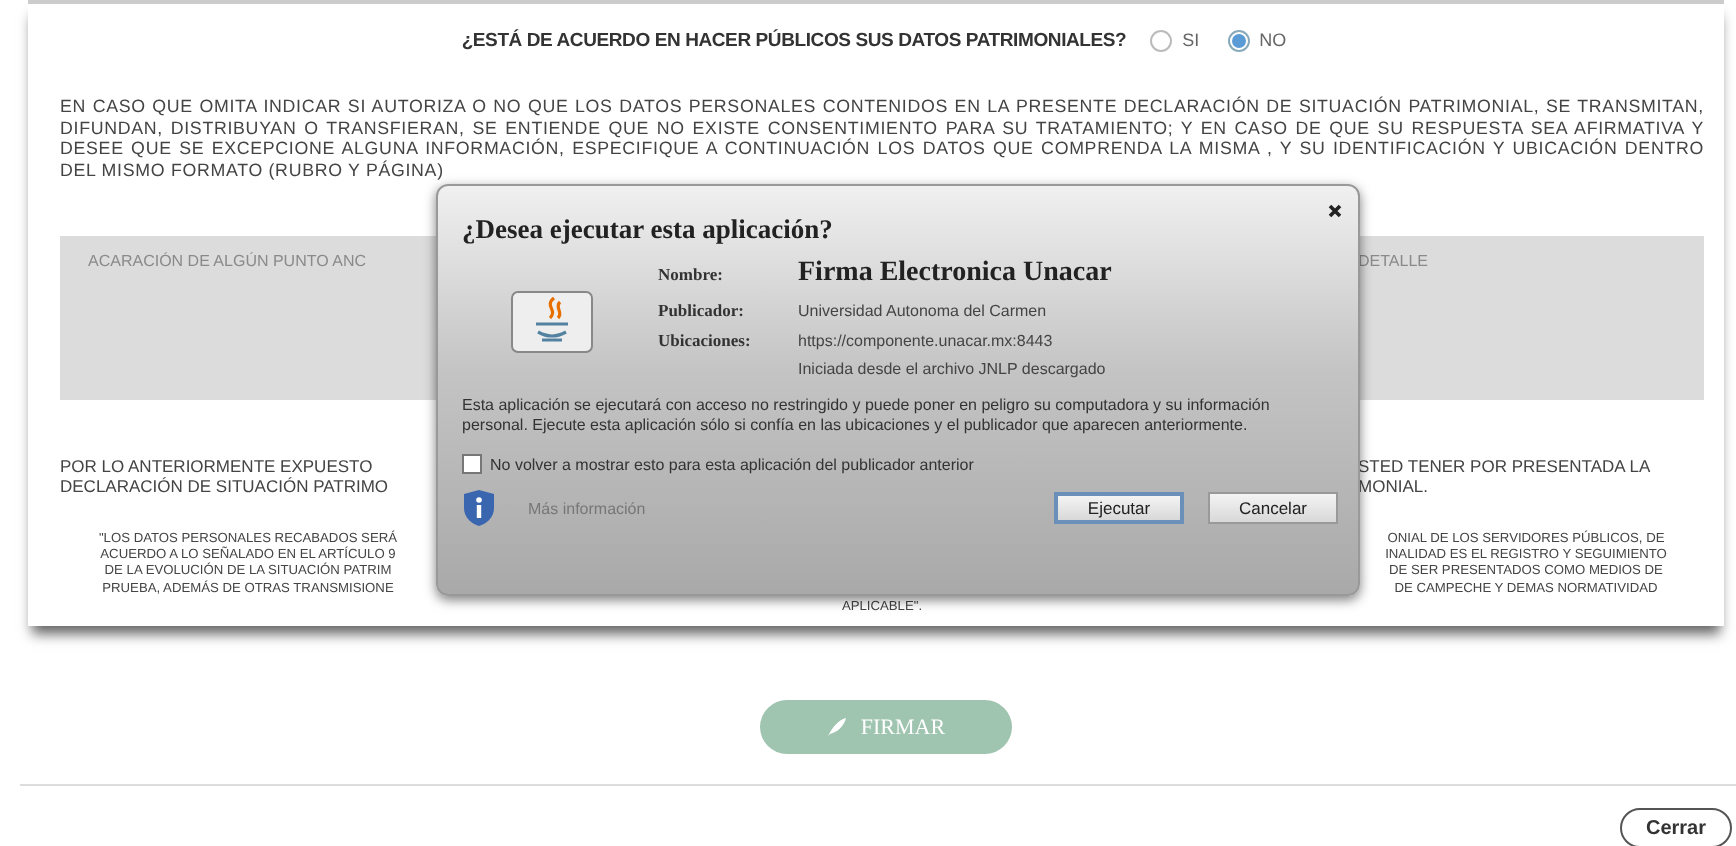 The height and width of the screenshot is (846, 1736). I want to click on warning-text: Esta aplicación se ejecutará con acceso no restringido y puede poner en peligro su computadora y su información personal. Ejecute esta aplicación sólo si confía en las ubicaciones y el publicador que aparecen anteriormente., so click(867, 416).